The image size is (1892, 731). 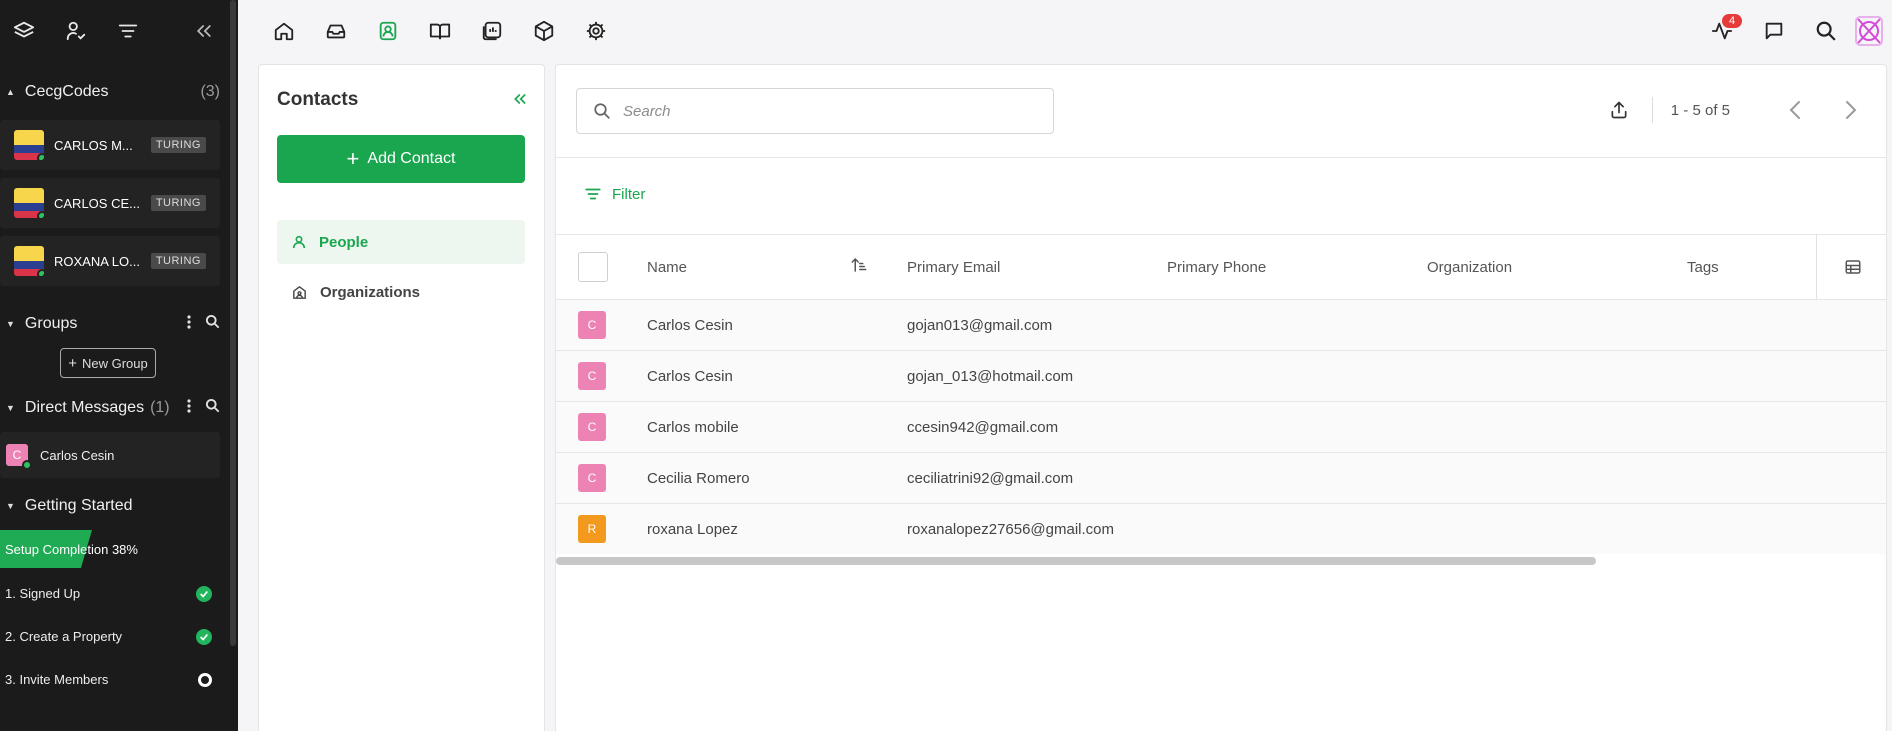 What do you see at coordinates (859, 267) in the screenshot?
I see `sort-ascending-icon` at bounding box center [859, 267].